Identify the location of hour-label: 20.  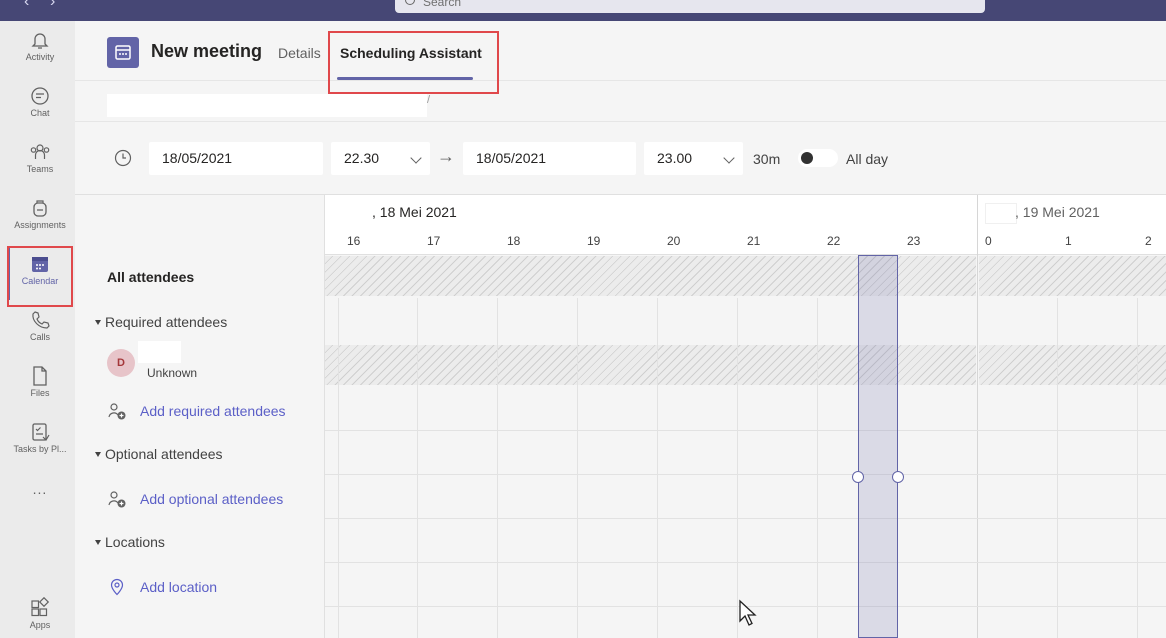
(674, 241).